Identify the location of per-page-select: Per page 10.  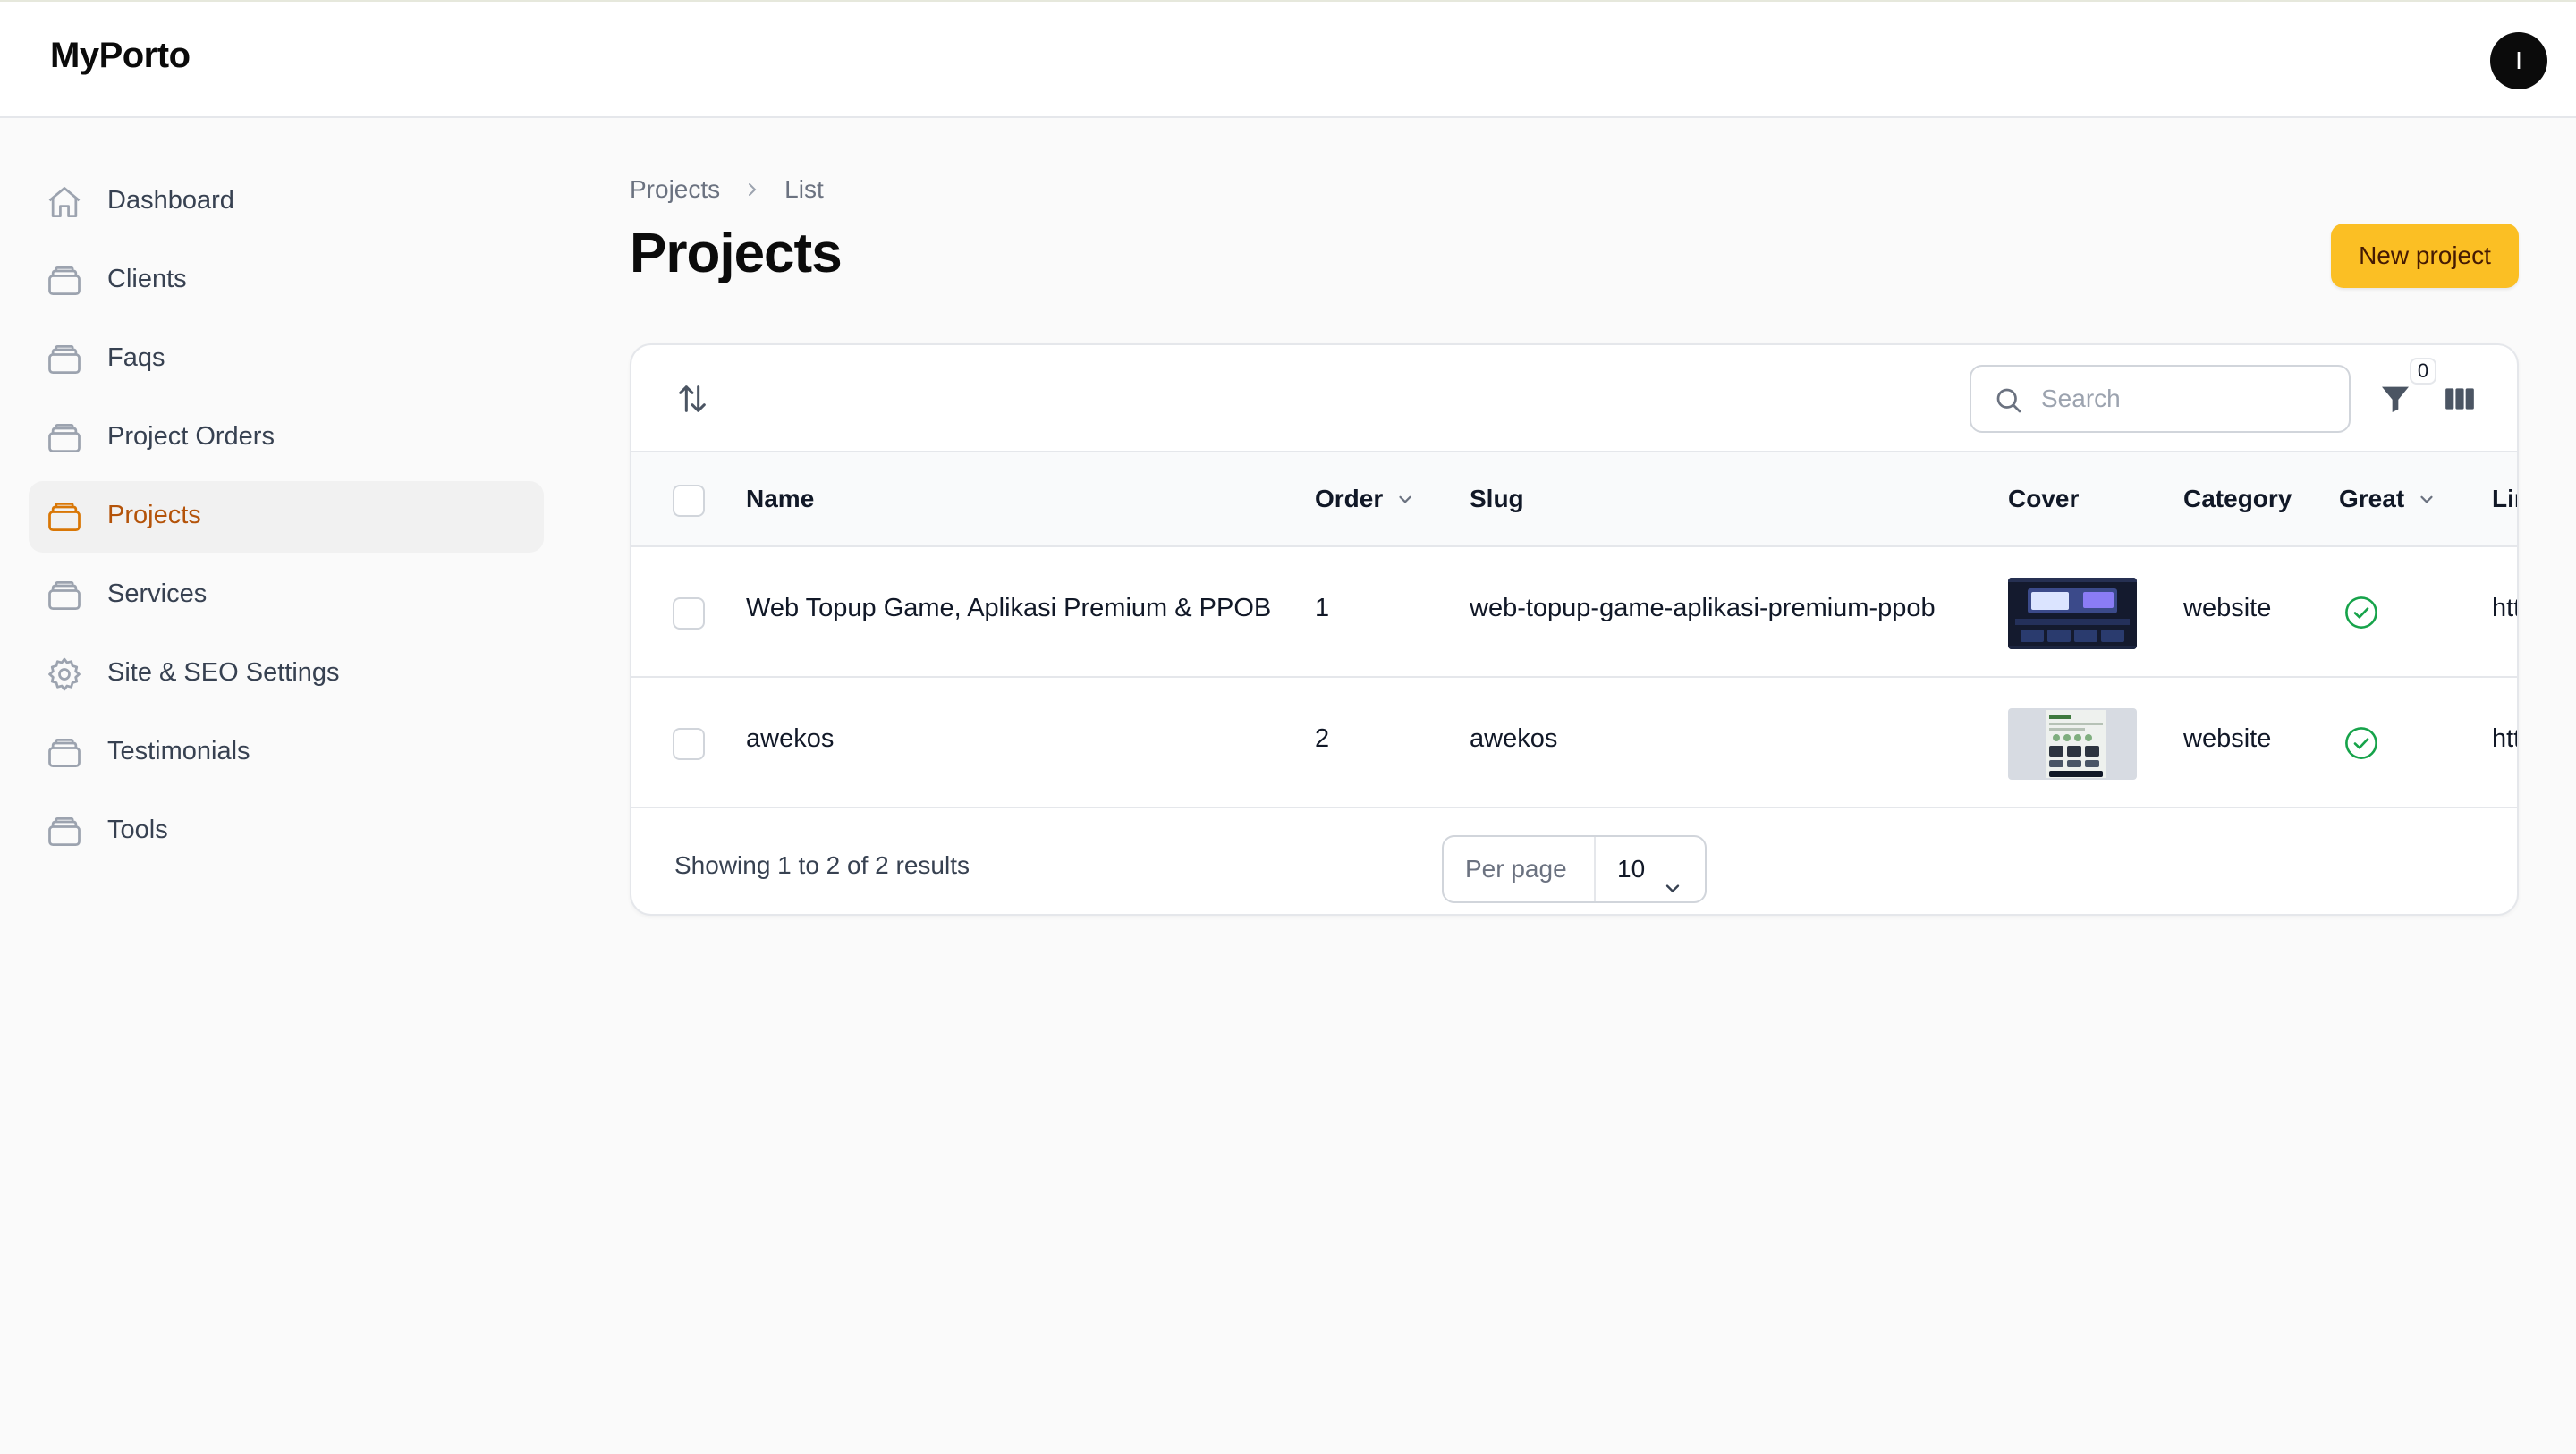
(1574, 869).